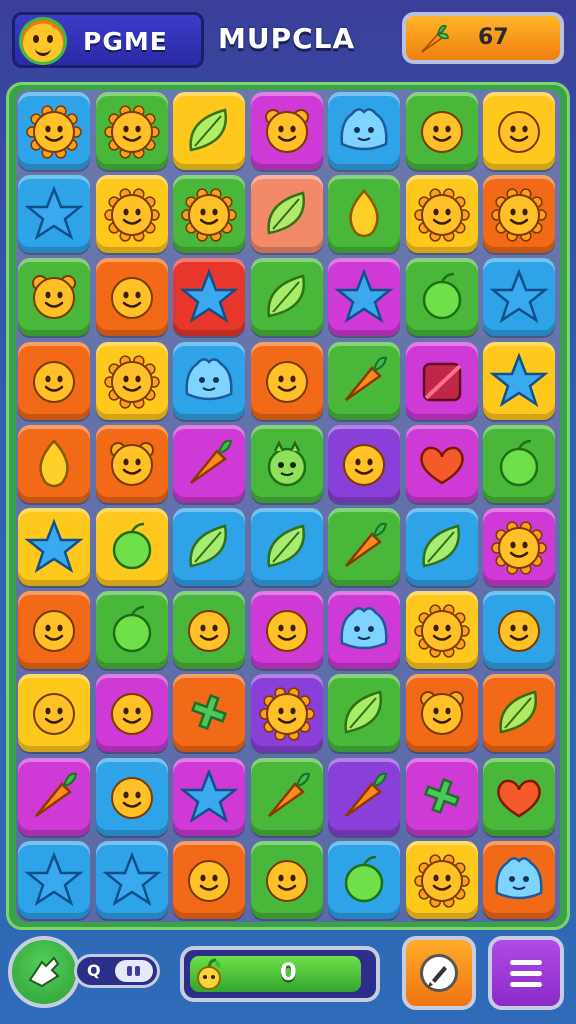 The height and width of the screenshot is (1024, 576). I want to click on top-bar: PGME MUPCLA 67, so click(288, 41).